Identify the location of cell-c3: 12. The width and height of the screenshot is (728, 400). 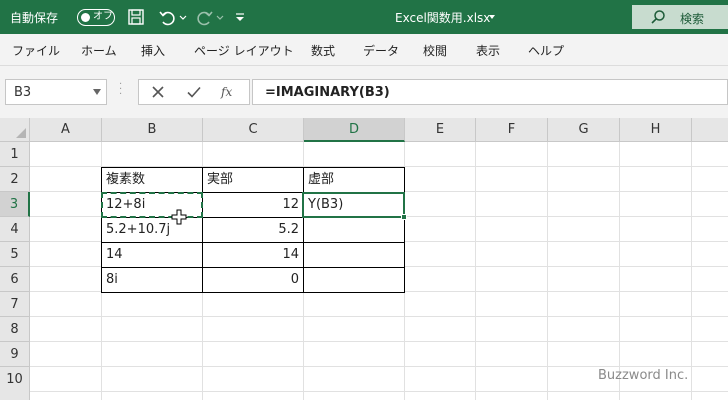
(253, 205).